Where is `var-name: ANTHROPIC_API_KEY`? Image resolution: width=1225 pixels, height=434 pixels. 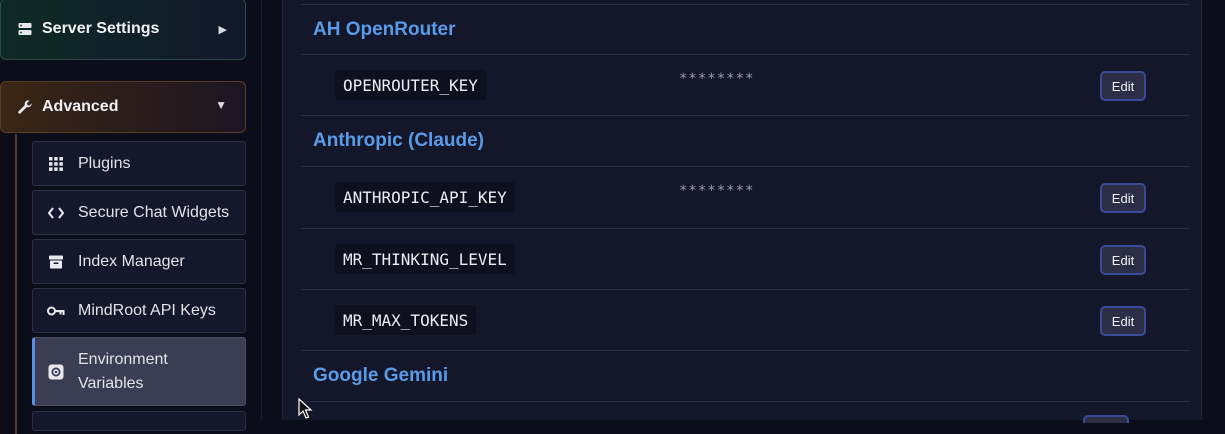 var-name: ANTHROPIC_API_KEY is located at coordinates (425, 197).